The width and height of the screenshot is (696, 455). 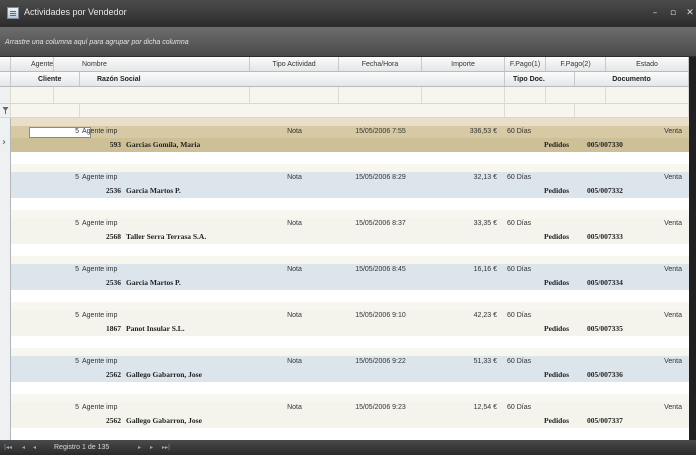 What do you see at coordinates (151, 447) in the screenshot?
I see `next-page-button: ▸` at bounding box center [151, 447].